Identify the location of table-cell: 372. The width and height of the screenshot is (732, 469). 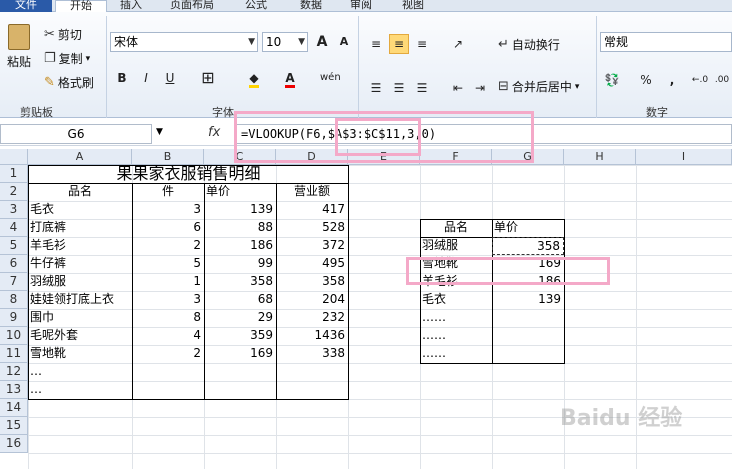
(312, 246).